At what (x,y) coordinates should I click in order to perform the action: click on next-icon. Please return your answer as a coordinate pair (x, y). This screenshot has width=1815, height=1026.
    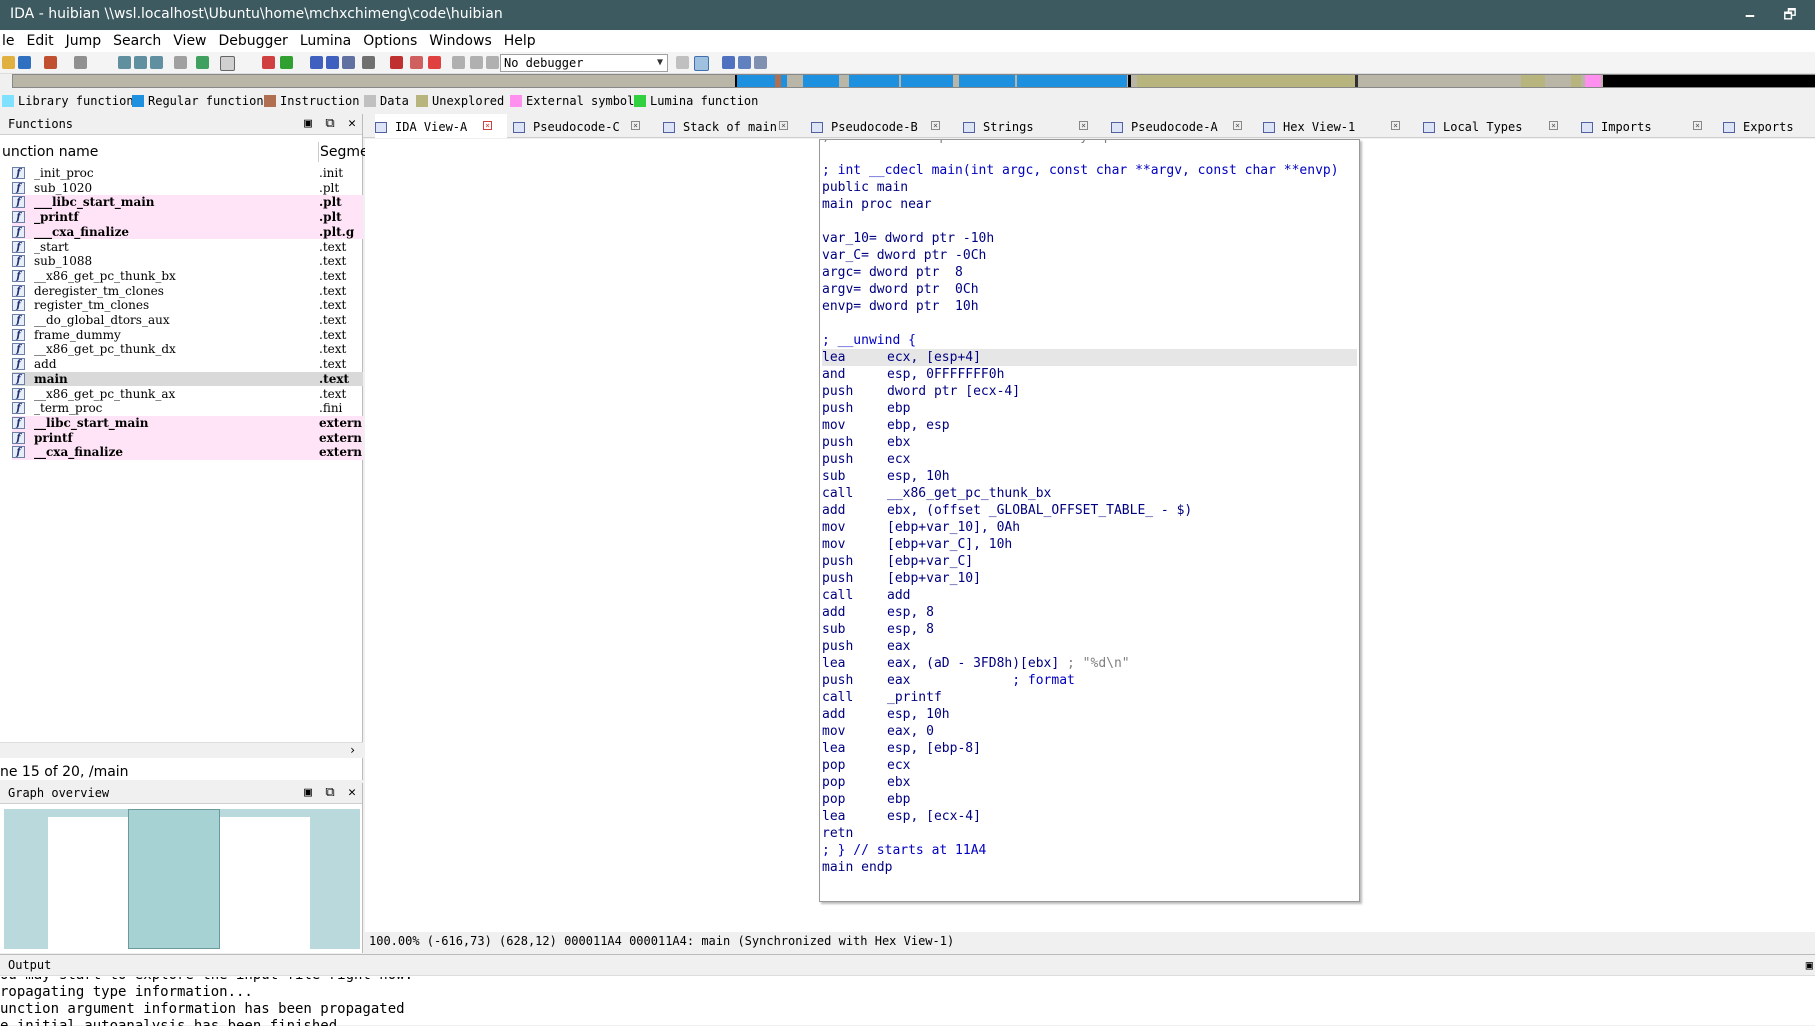
    Looking at the image, I should click on (202, 62).